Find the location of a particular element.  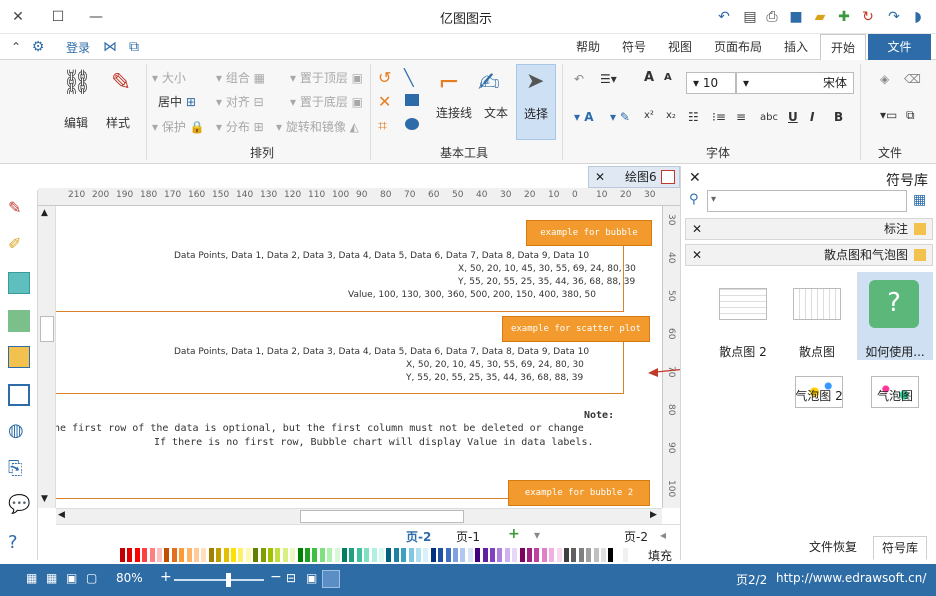

save-icon: ■ is located at coordinates (796, 17).